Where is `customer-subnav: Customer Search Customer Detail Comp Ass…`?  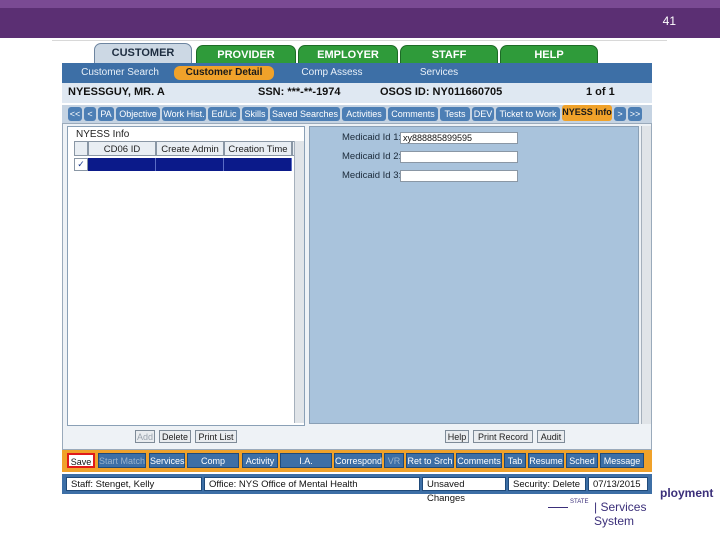 customer-subnav: Customer Search Customer Detail Comp Ass… is located at coordinates (357, 73).